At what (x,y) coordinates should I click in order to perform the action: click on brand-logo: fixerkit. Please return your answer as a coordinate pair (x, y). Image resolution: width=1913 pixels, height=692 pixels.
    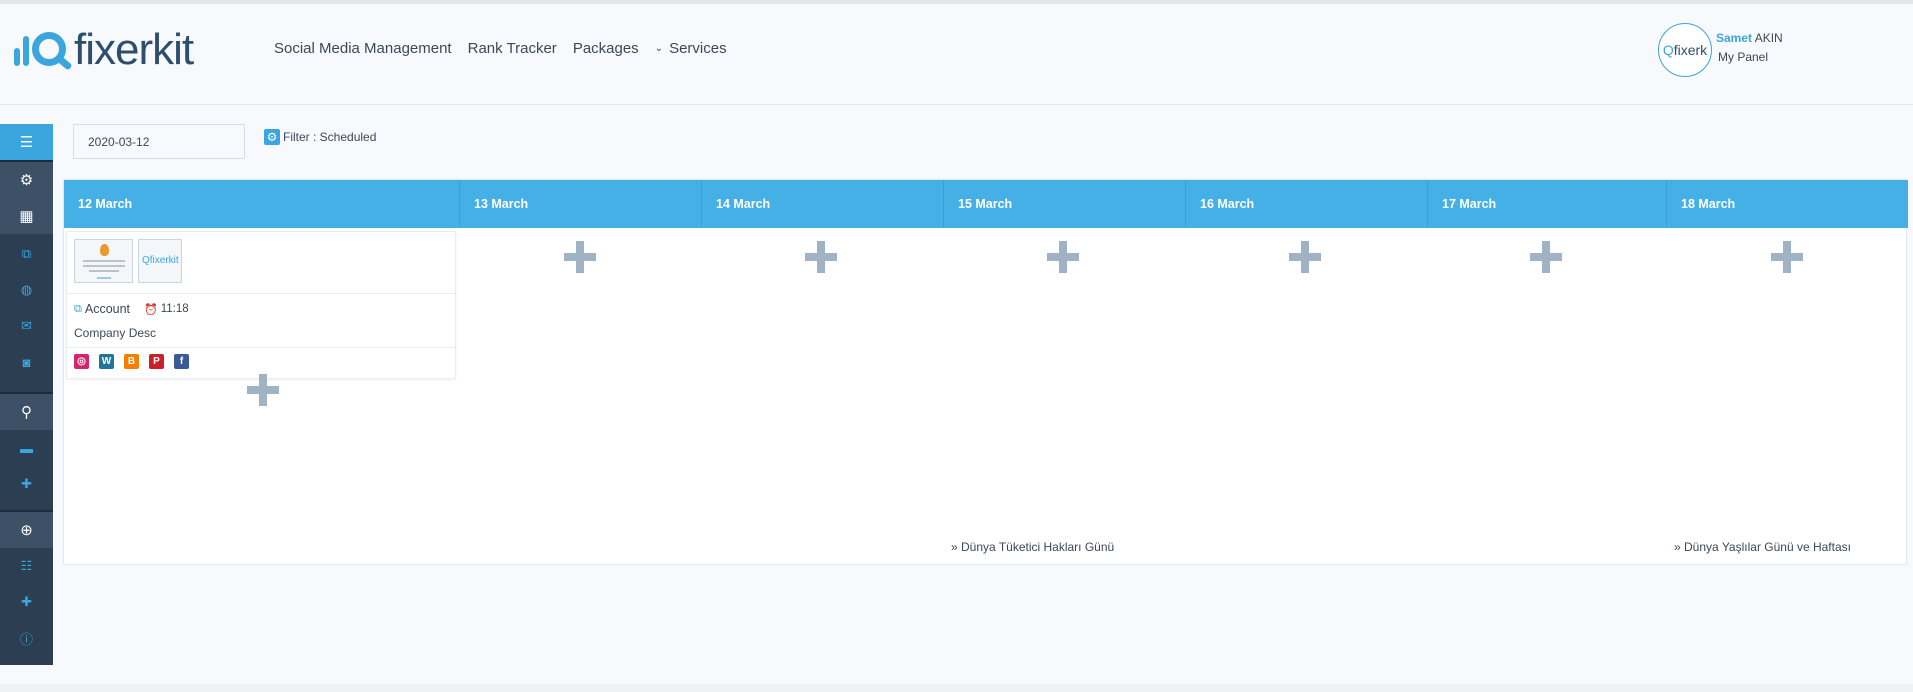
    Looking at the image, I should click on (104, 48).